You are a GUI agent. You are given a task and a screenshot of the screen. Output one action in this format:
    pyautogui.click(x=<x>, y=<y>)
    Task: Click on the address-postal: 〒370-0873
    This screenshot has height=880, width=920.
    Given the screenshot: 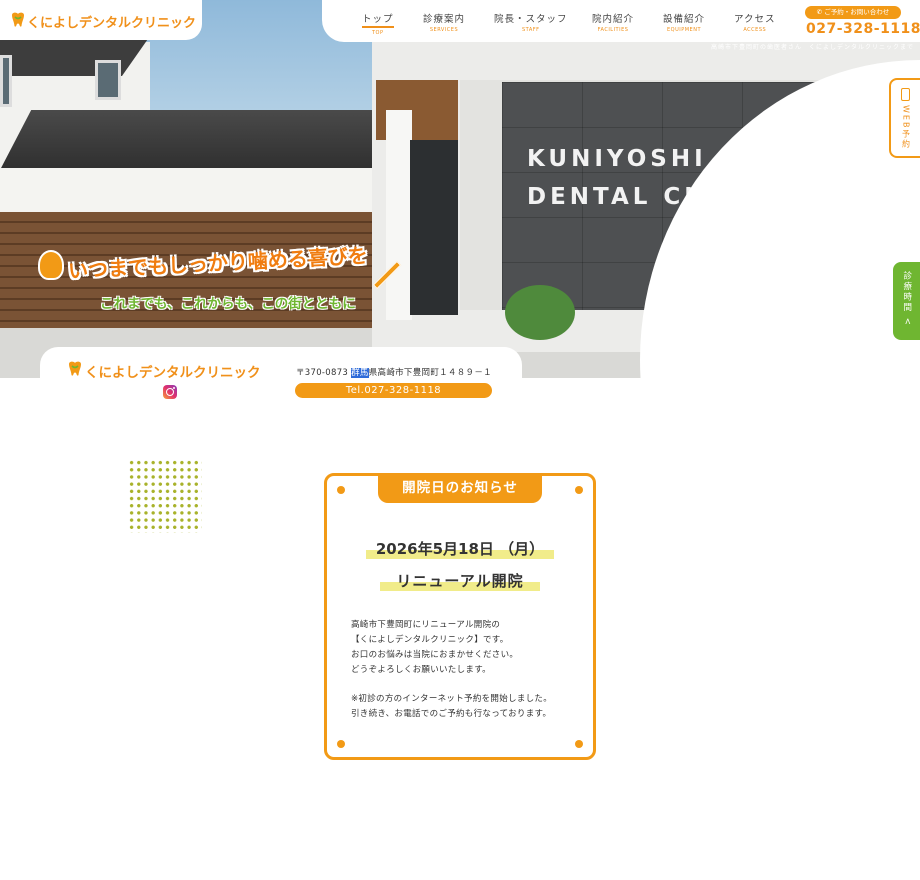 What is the action you would take?
    pyautogui.click(x=324, y=373)
    